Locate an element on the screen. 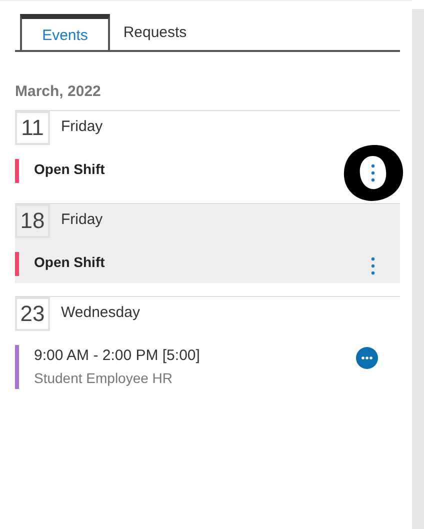  day-number: 18 is located at coordinates (32, 221).